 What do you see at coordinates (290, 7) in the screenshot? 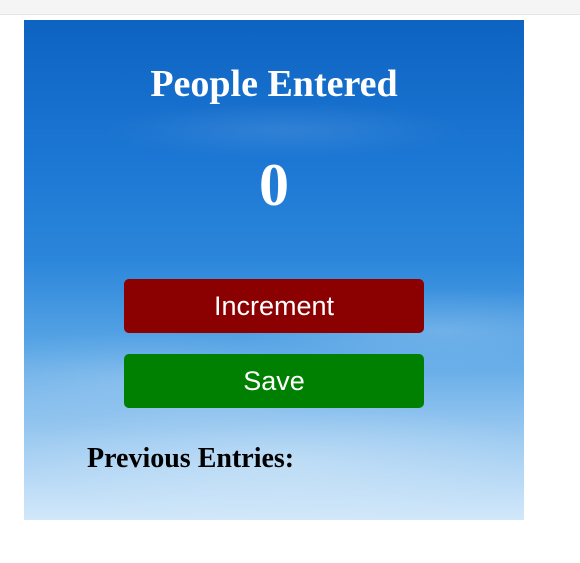
I see `browser-top-strip` at bounding box center [290, 7].